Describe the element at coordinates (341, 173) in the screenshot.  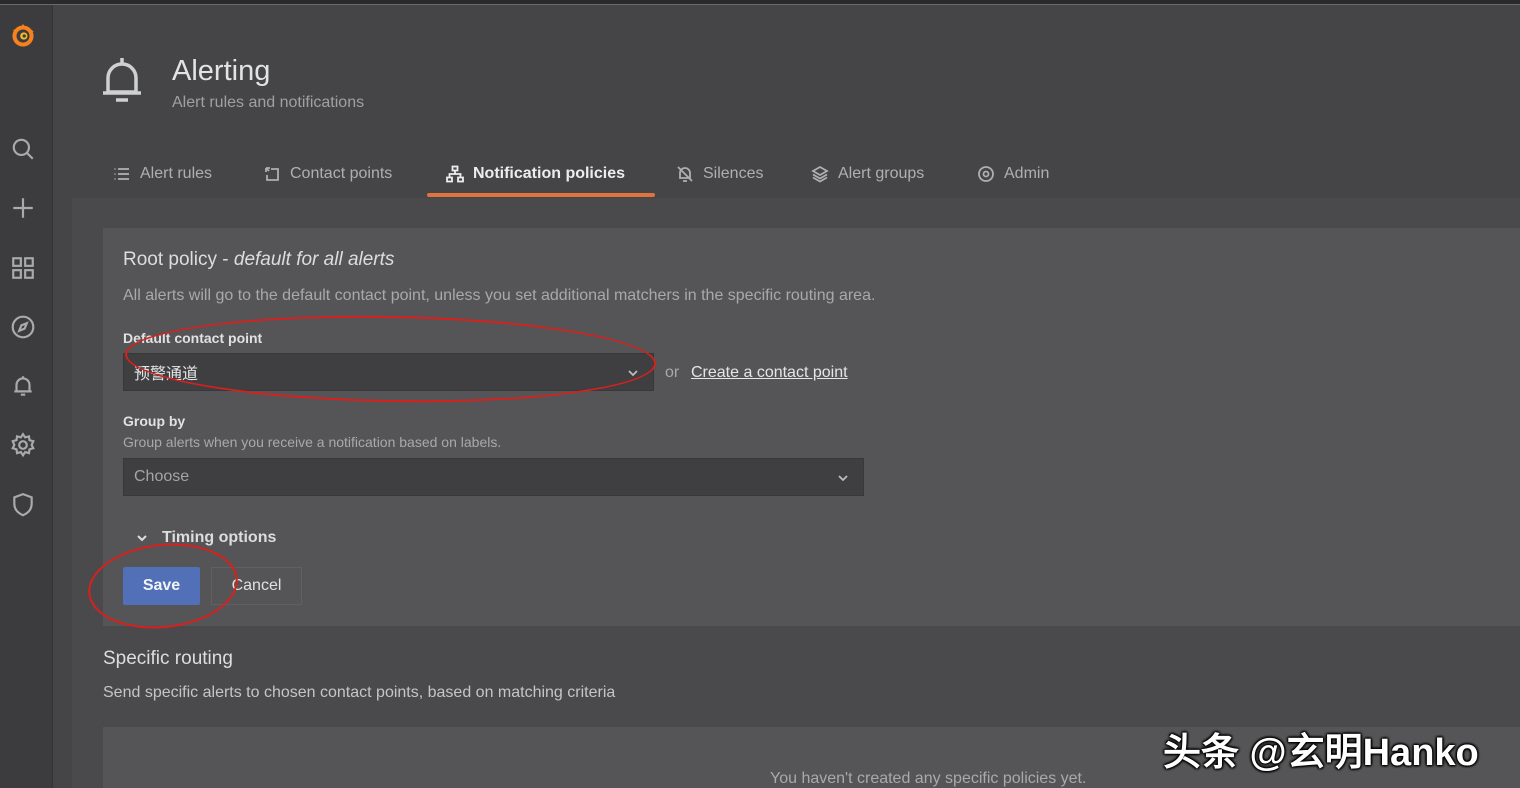
I see `tab-label: Contact points` at that location.